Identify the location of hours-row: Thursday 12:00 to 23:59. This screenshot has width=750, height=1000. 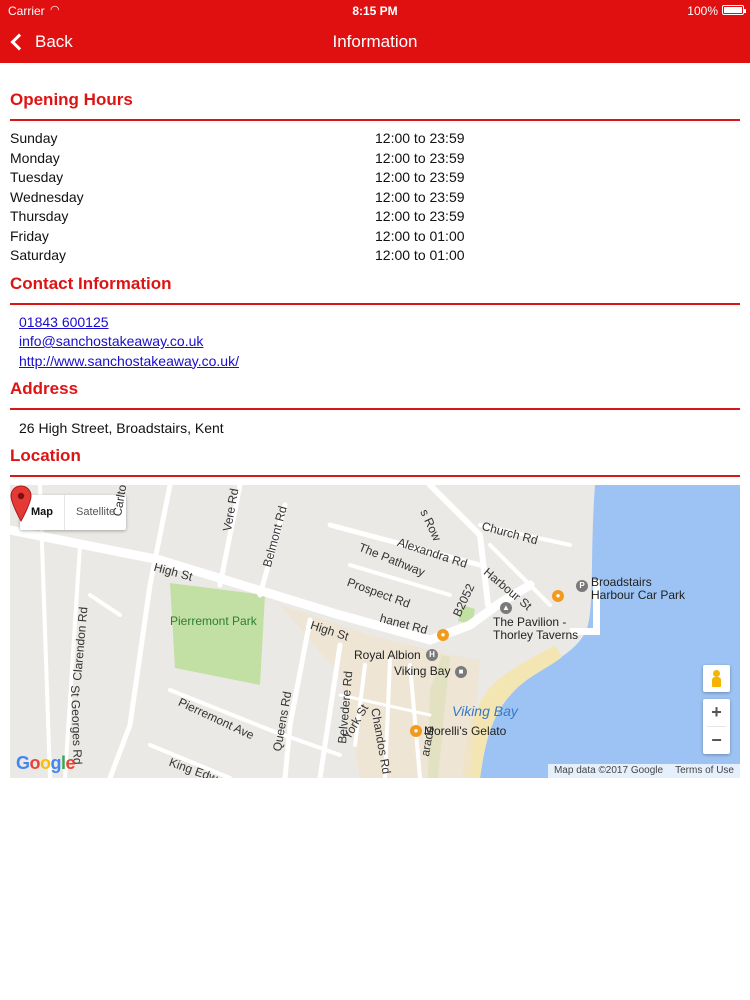
(375, 217).